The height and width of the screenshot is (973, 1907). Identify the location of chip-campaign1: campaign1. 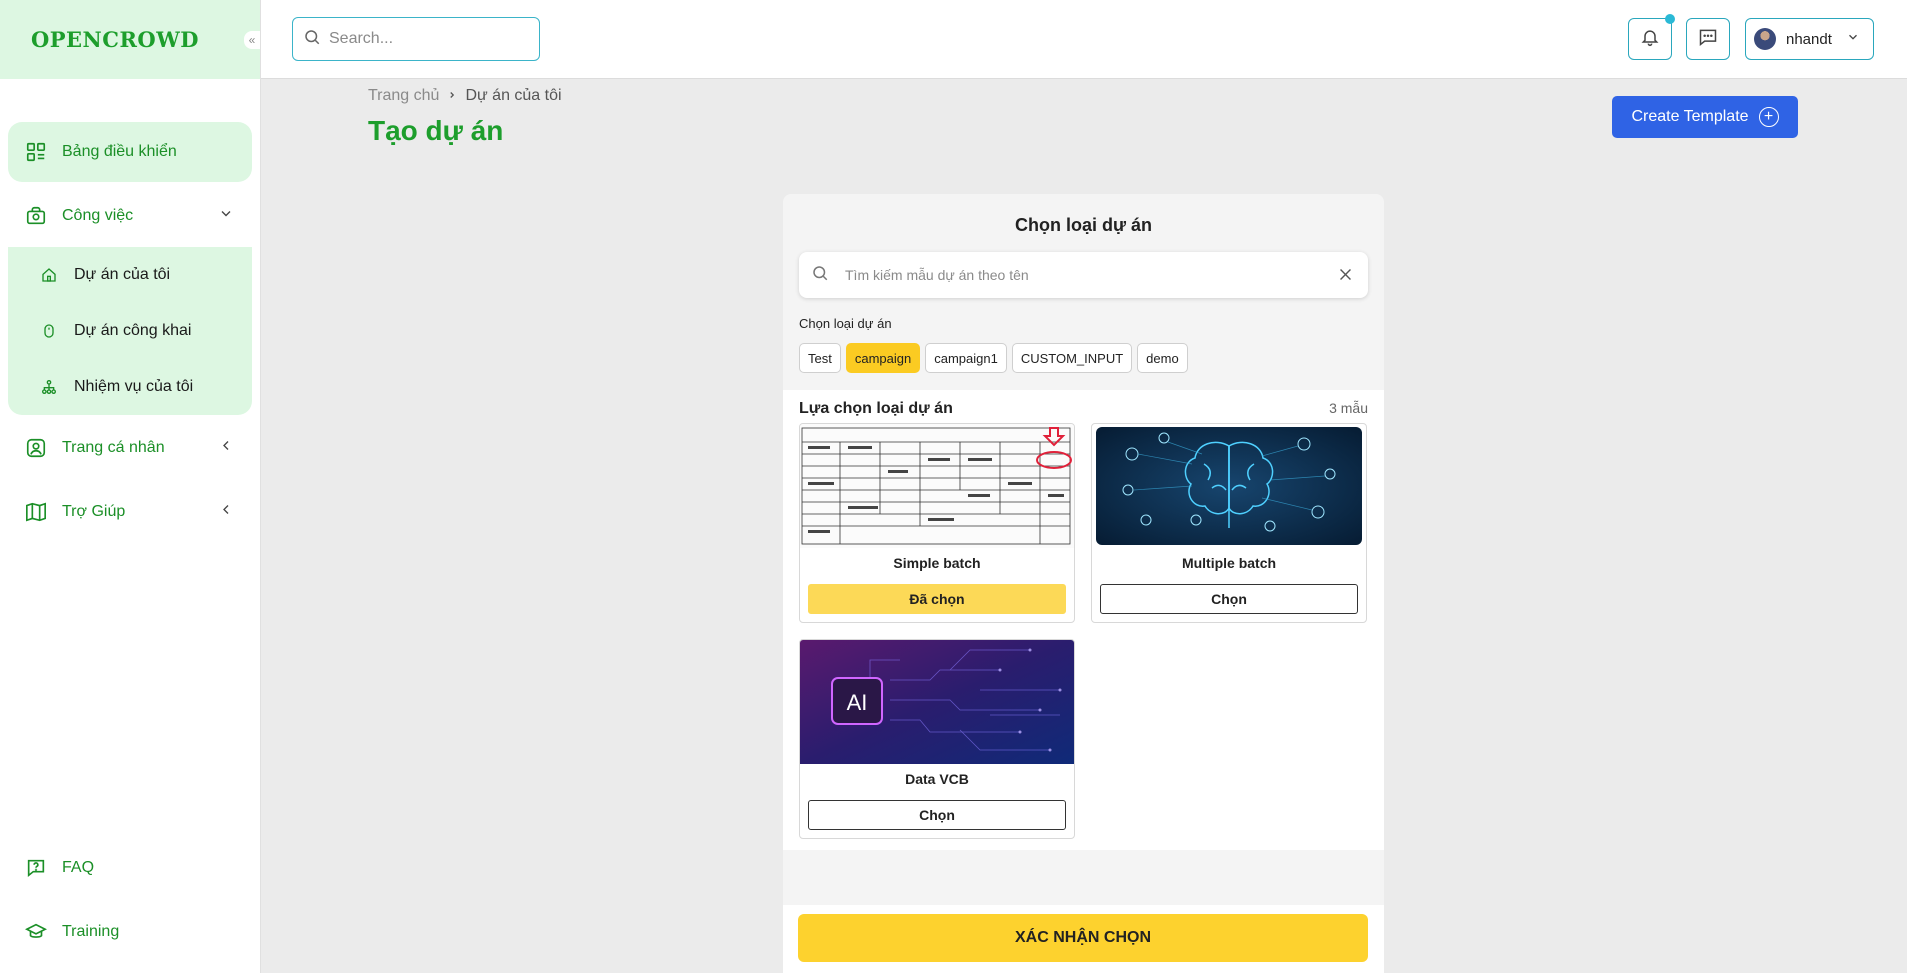
(966, 358).